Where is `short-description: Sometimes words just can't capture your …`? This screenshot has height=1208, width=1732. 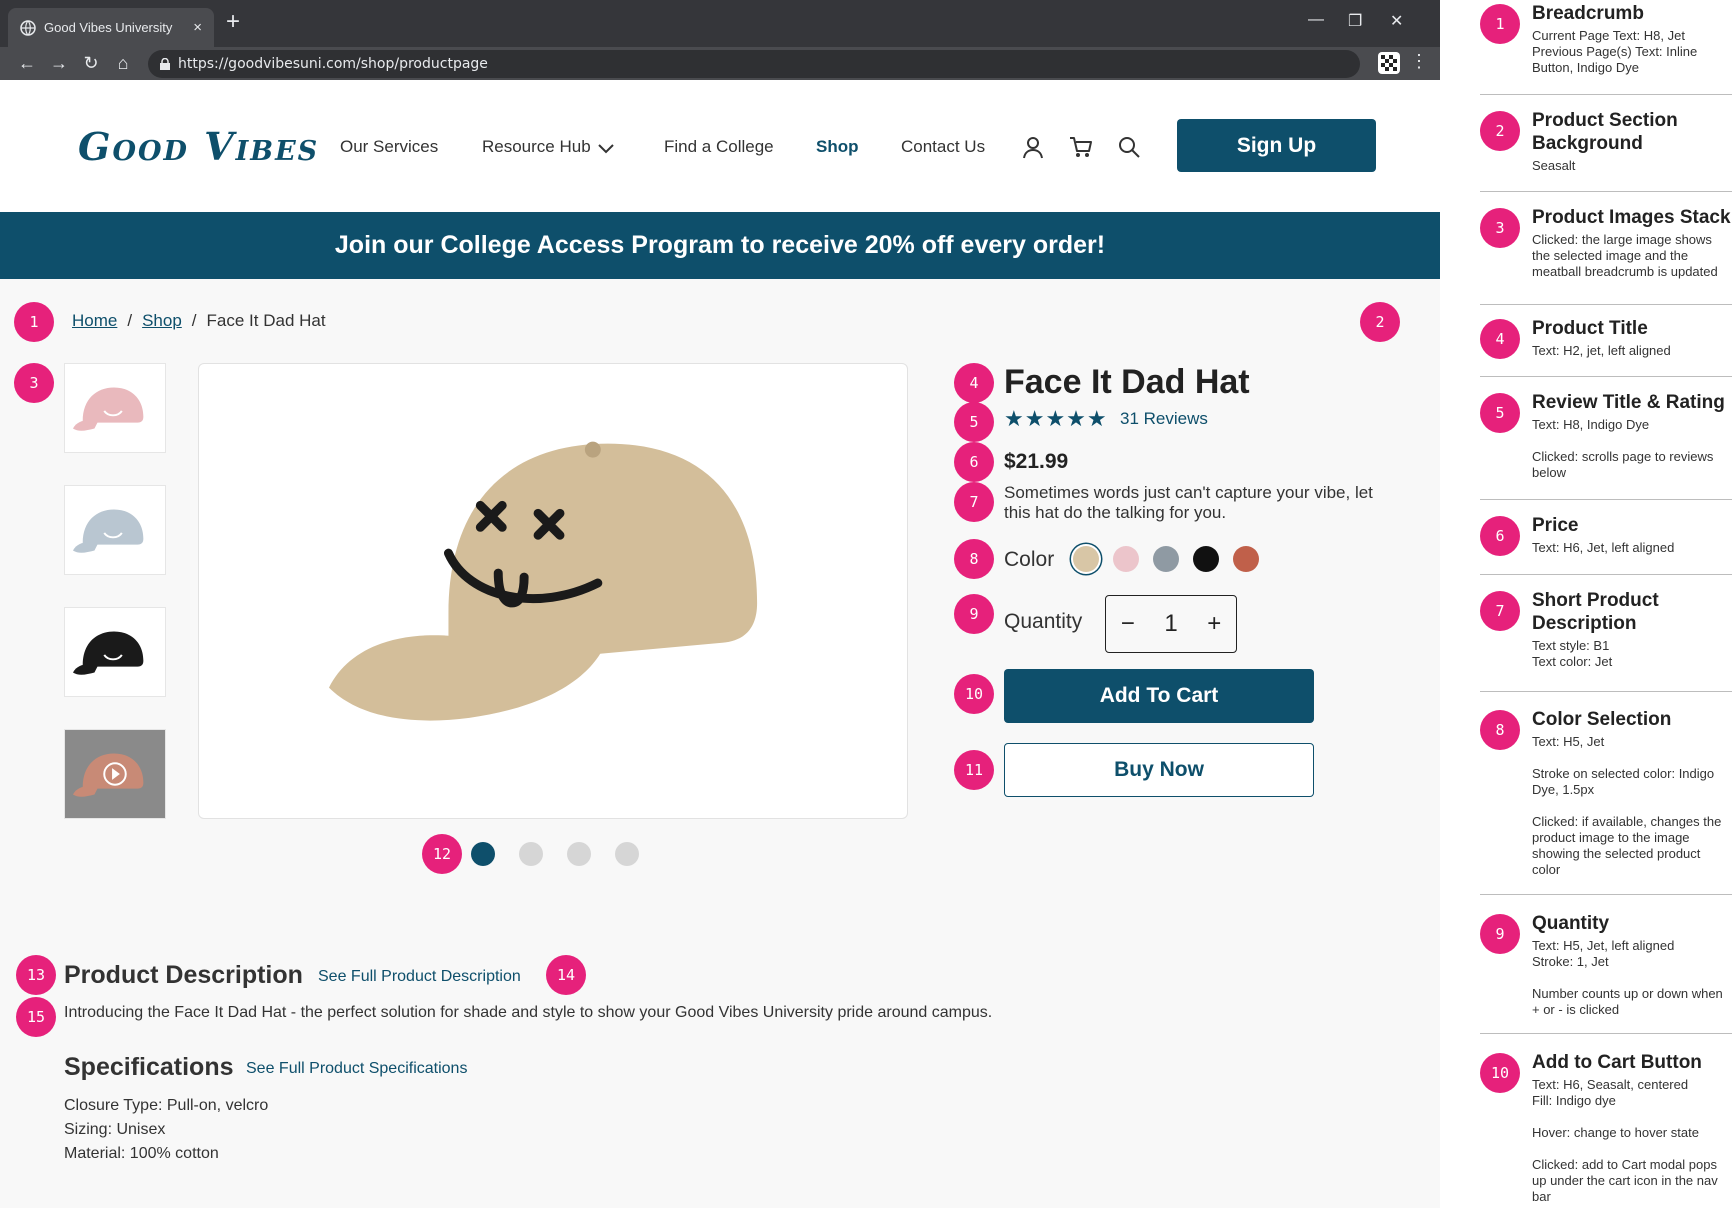
short-description: Sometimes words just can't capture your … is located at coordinates (1188, 502).